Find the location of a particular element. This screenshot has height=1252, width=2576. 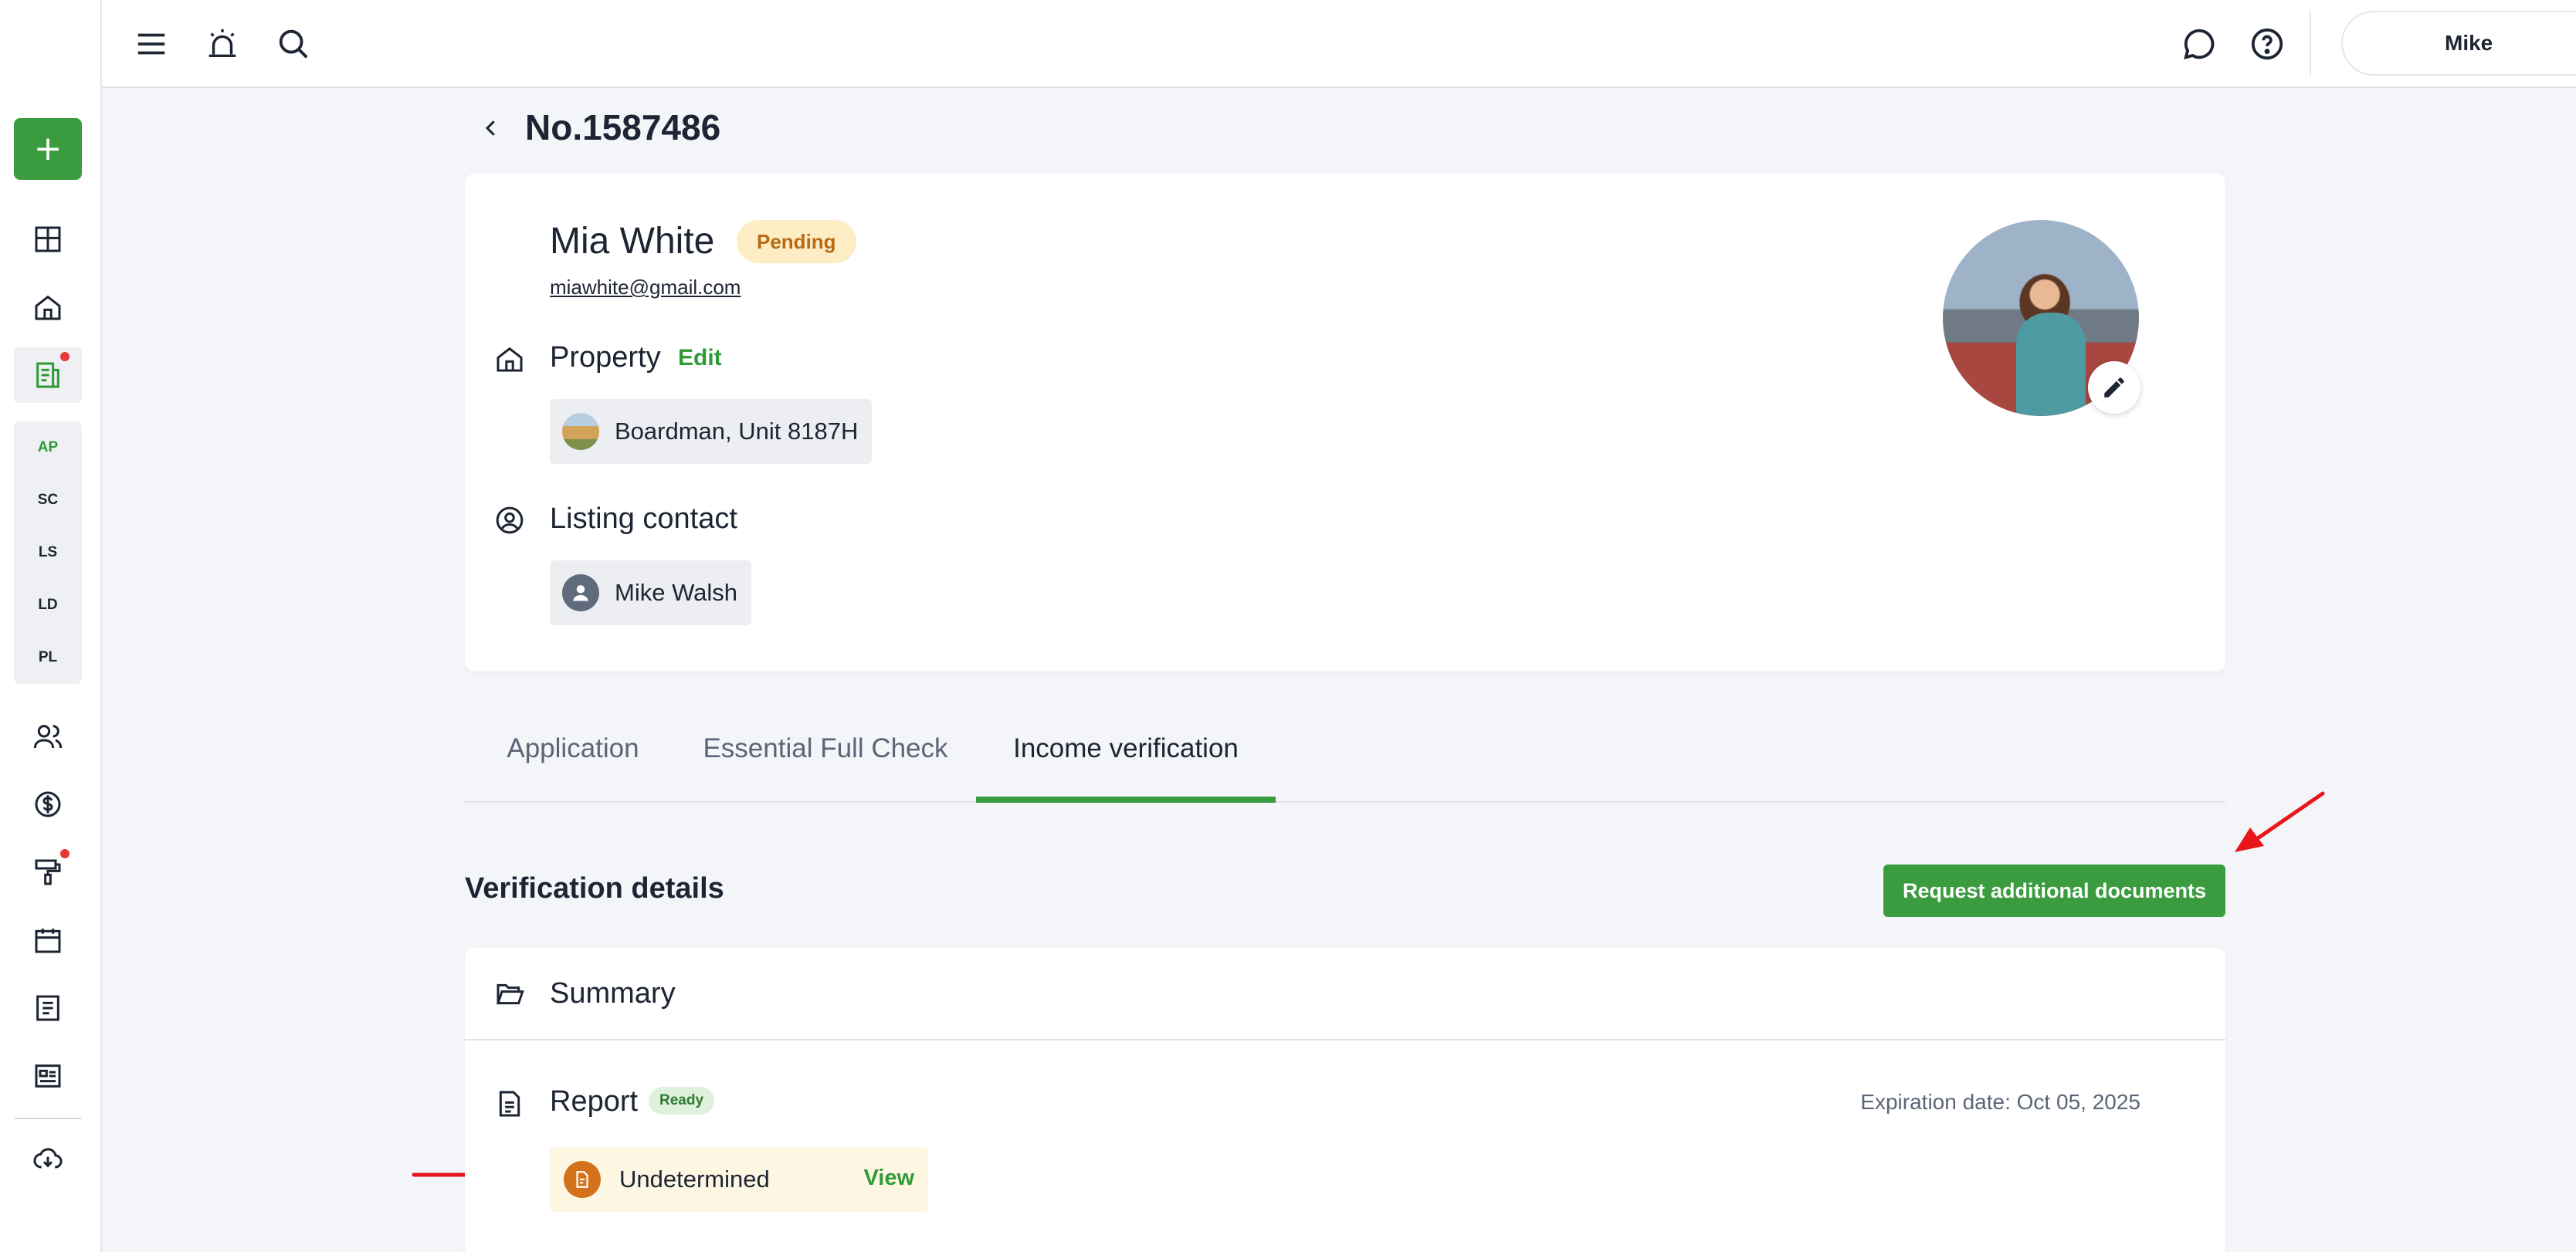

sidebar-item-listings is located at coordinates (48, 1076).